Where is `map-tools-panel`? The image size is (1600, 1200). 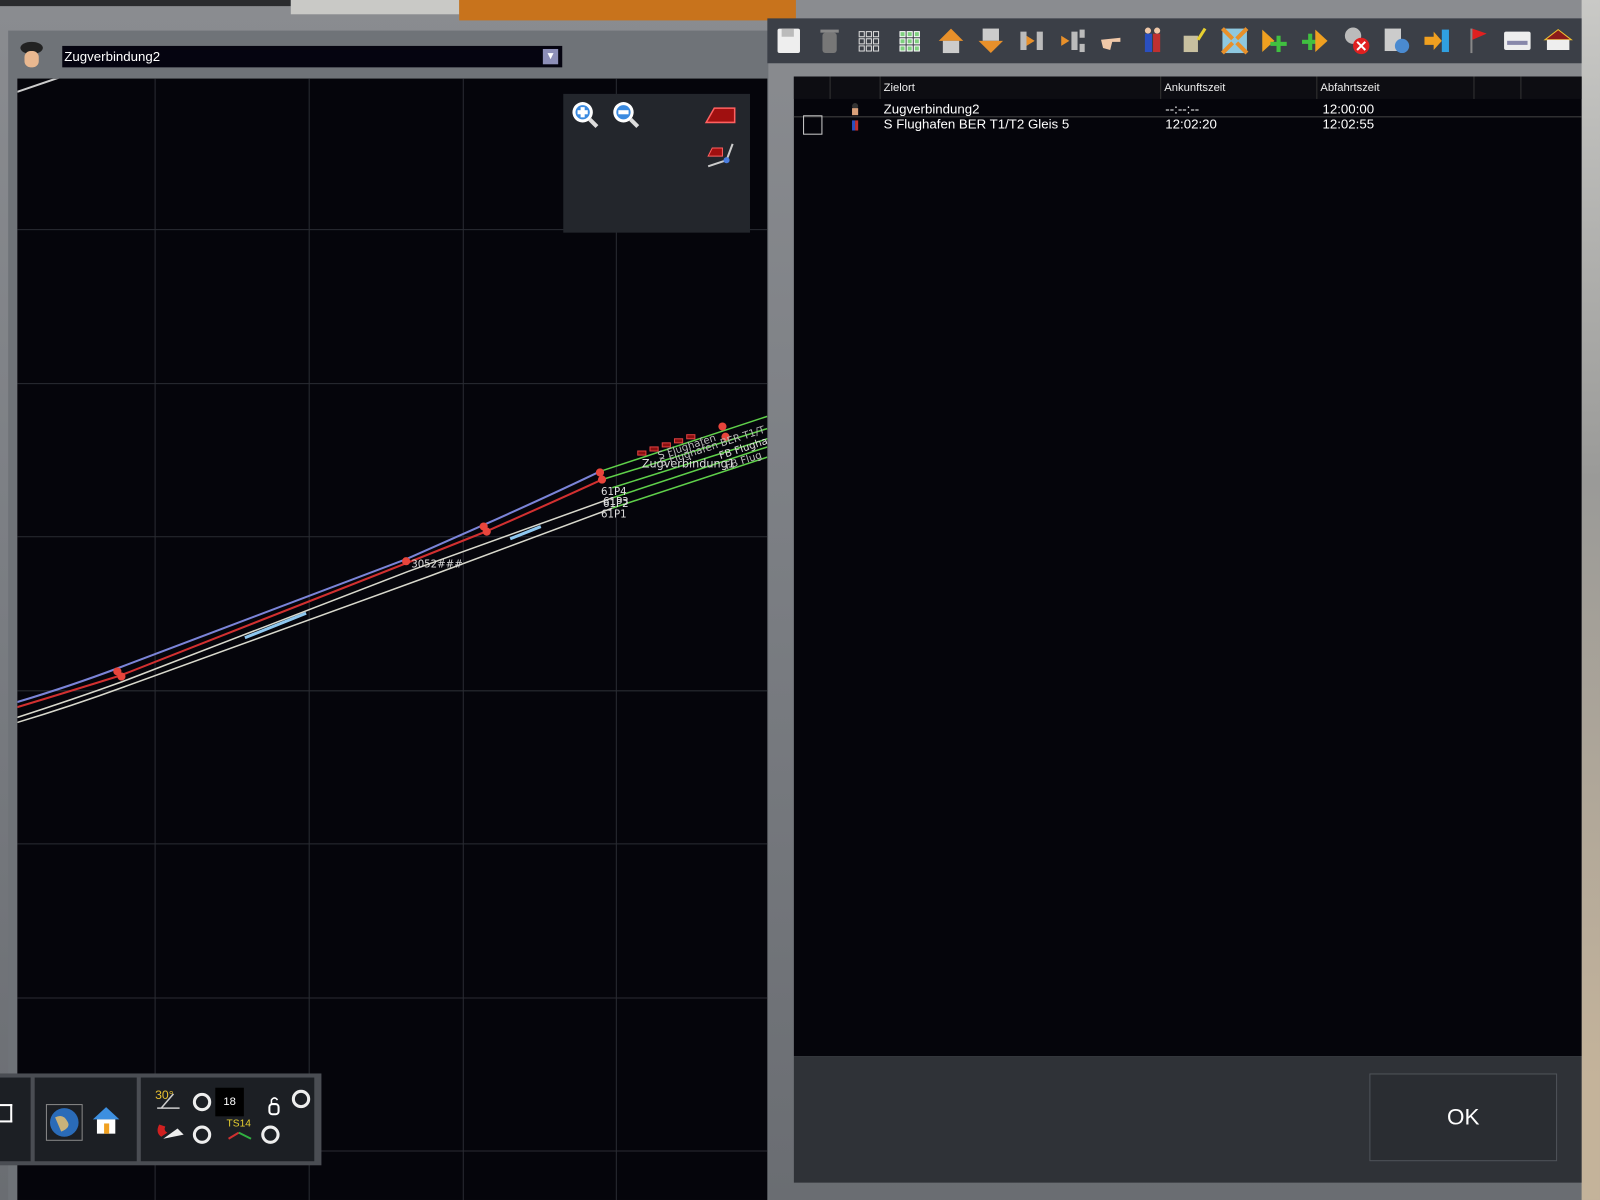
map-tools-panel is located at coordinates (656, 163).